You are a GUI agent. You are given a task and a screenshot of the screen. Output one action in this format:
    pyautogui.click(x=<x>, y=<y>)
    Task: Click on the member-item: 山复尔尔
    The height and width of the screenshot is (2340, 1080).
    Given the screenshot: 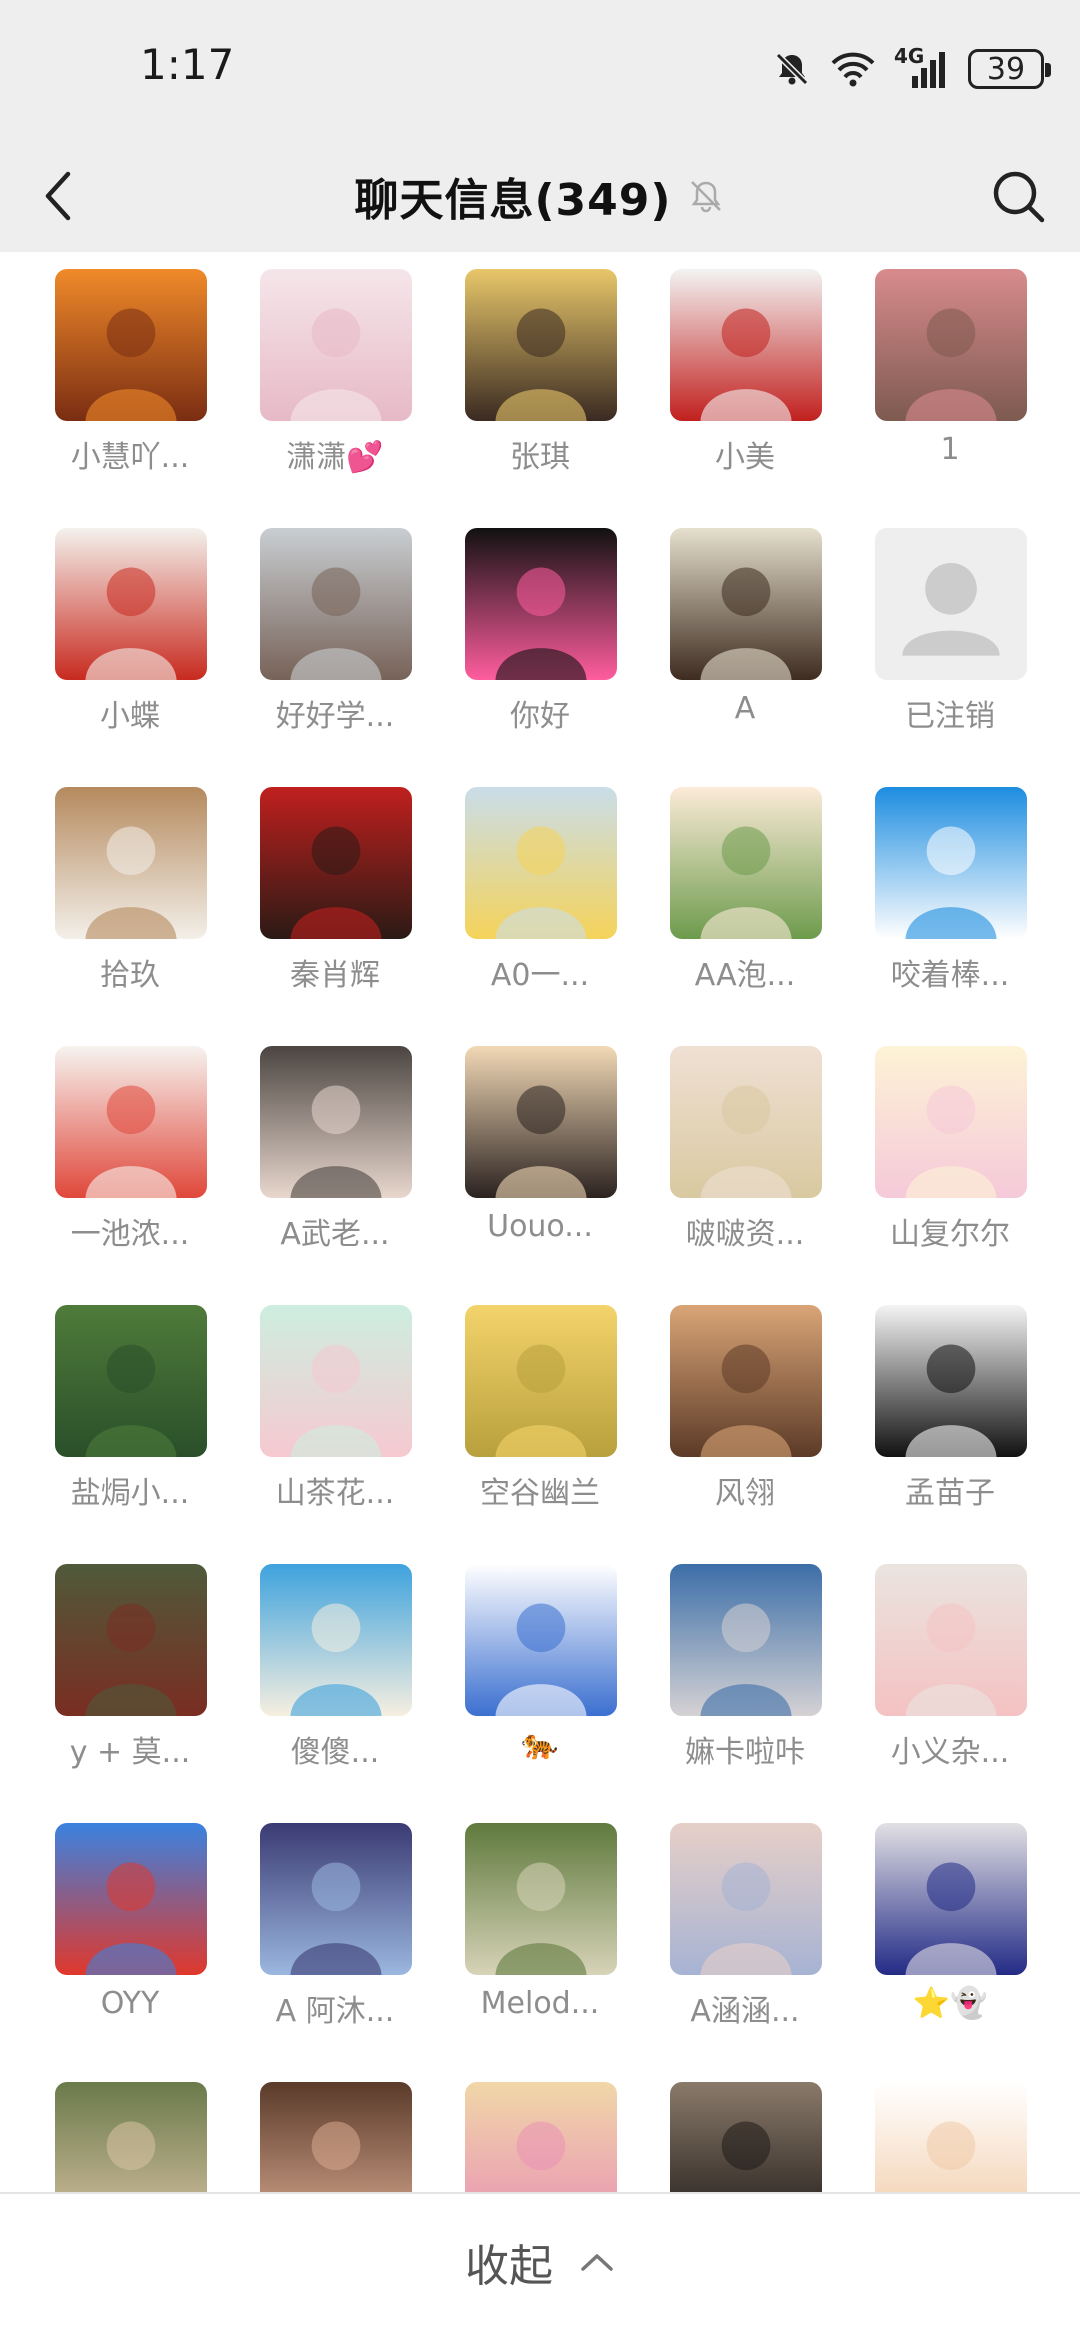 What is the action you would take?
    pyautogui.click(x=950, y=1146)
    